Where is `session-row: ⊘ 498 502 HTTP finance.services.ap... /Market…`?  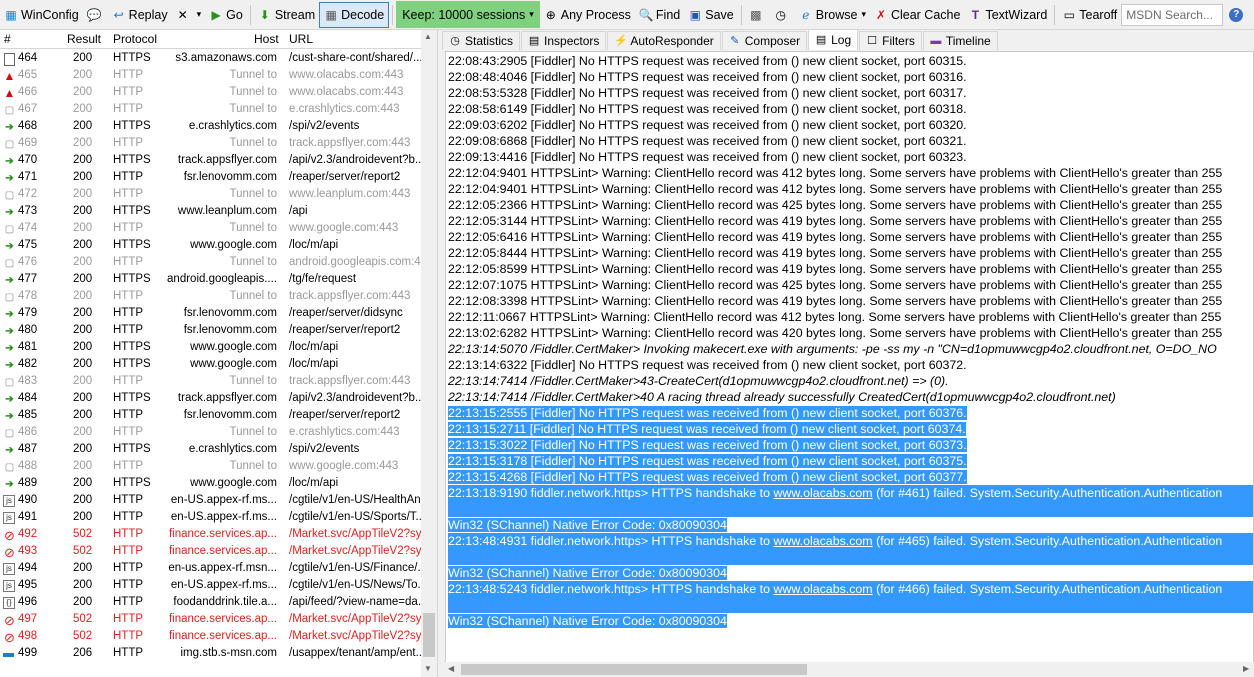
session-row: ⊘ 498 502 HTTP finance.services.ap... /Market… is located at coordinates (210, 637).